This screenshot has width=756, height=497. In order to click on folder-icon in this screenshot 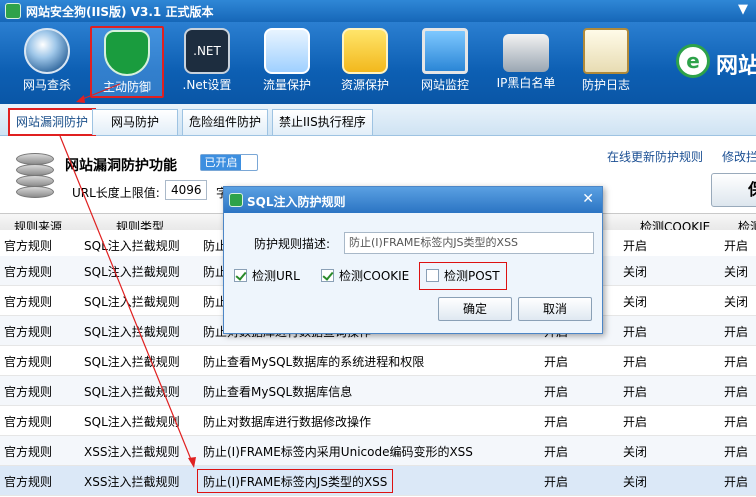, I will do `click(365, 51)`.